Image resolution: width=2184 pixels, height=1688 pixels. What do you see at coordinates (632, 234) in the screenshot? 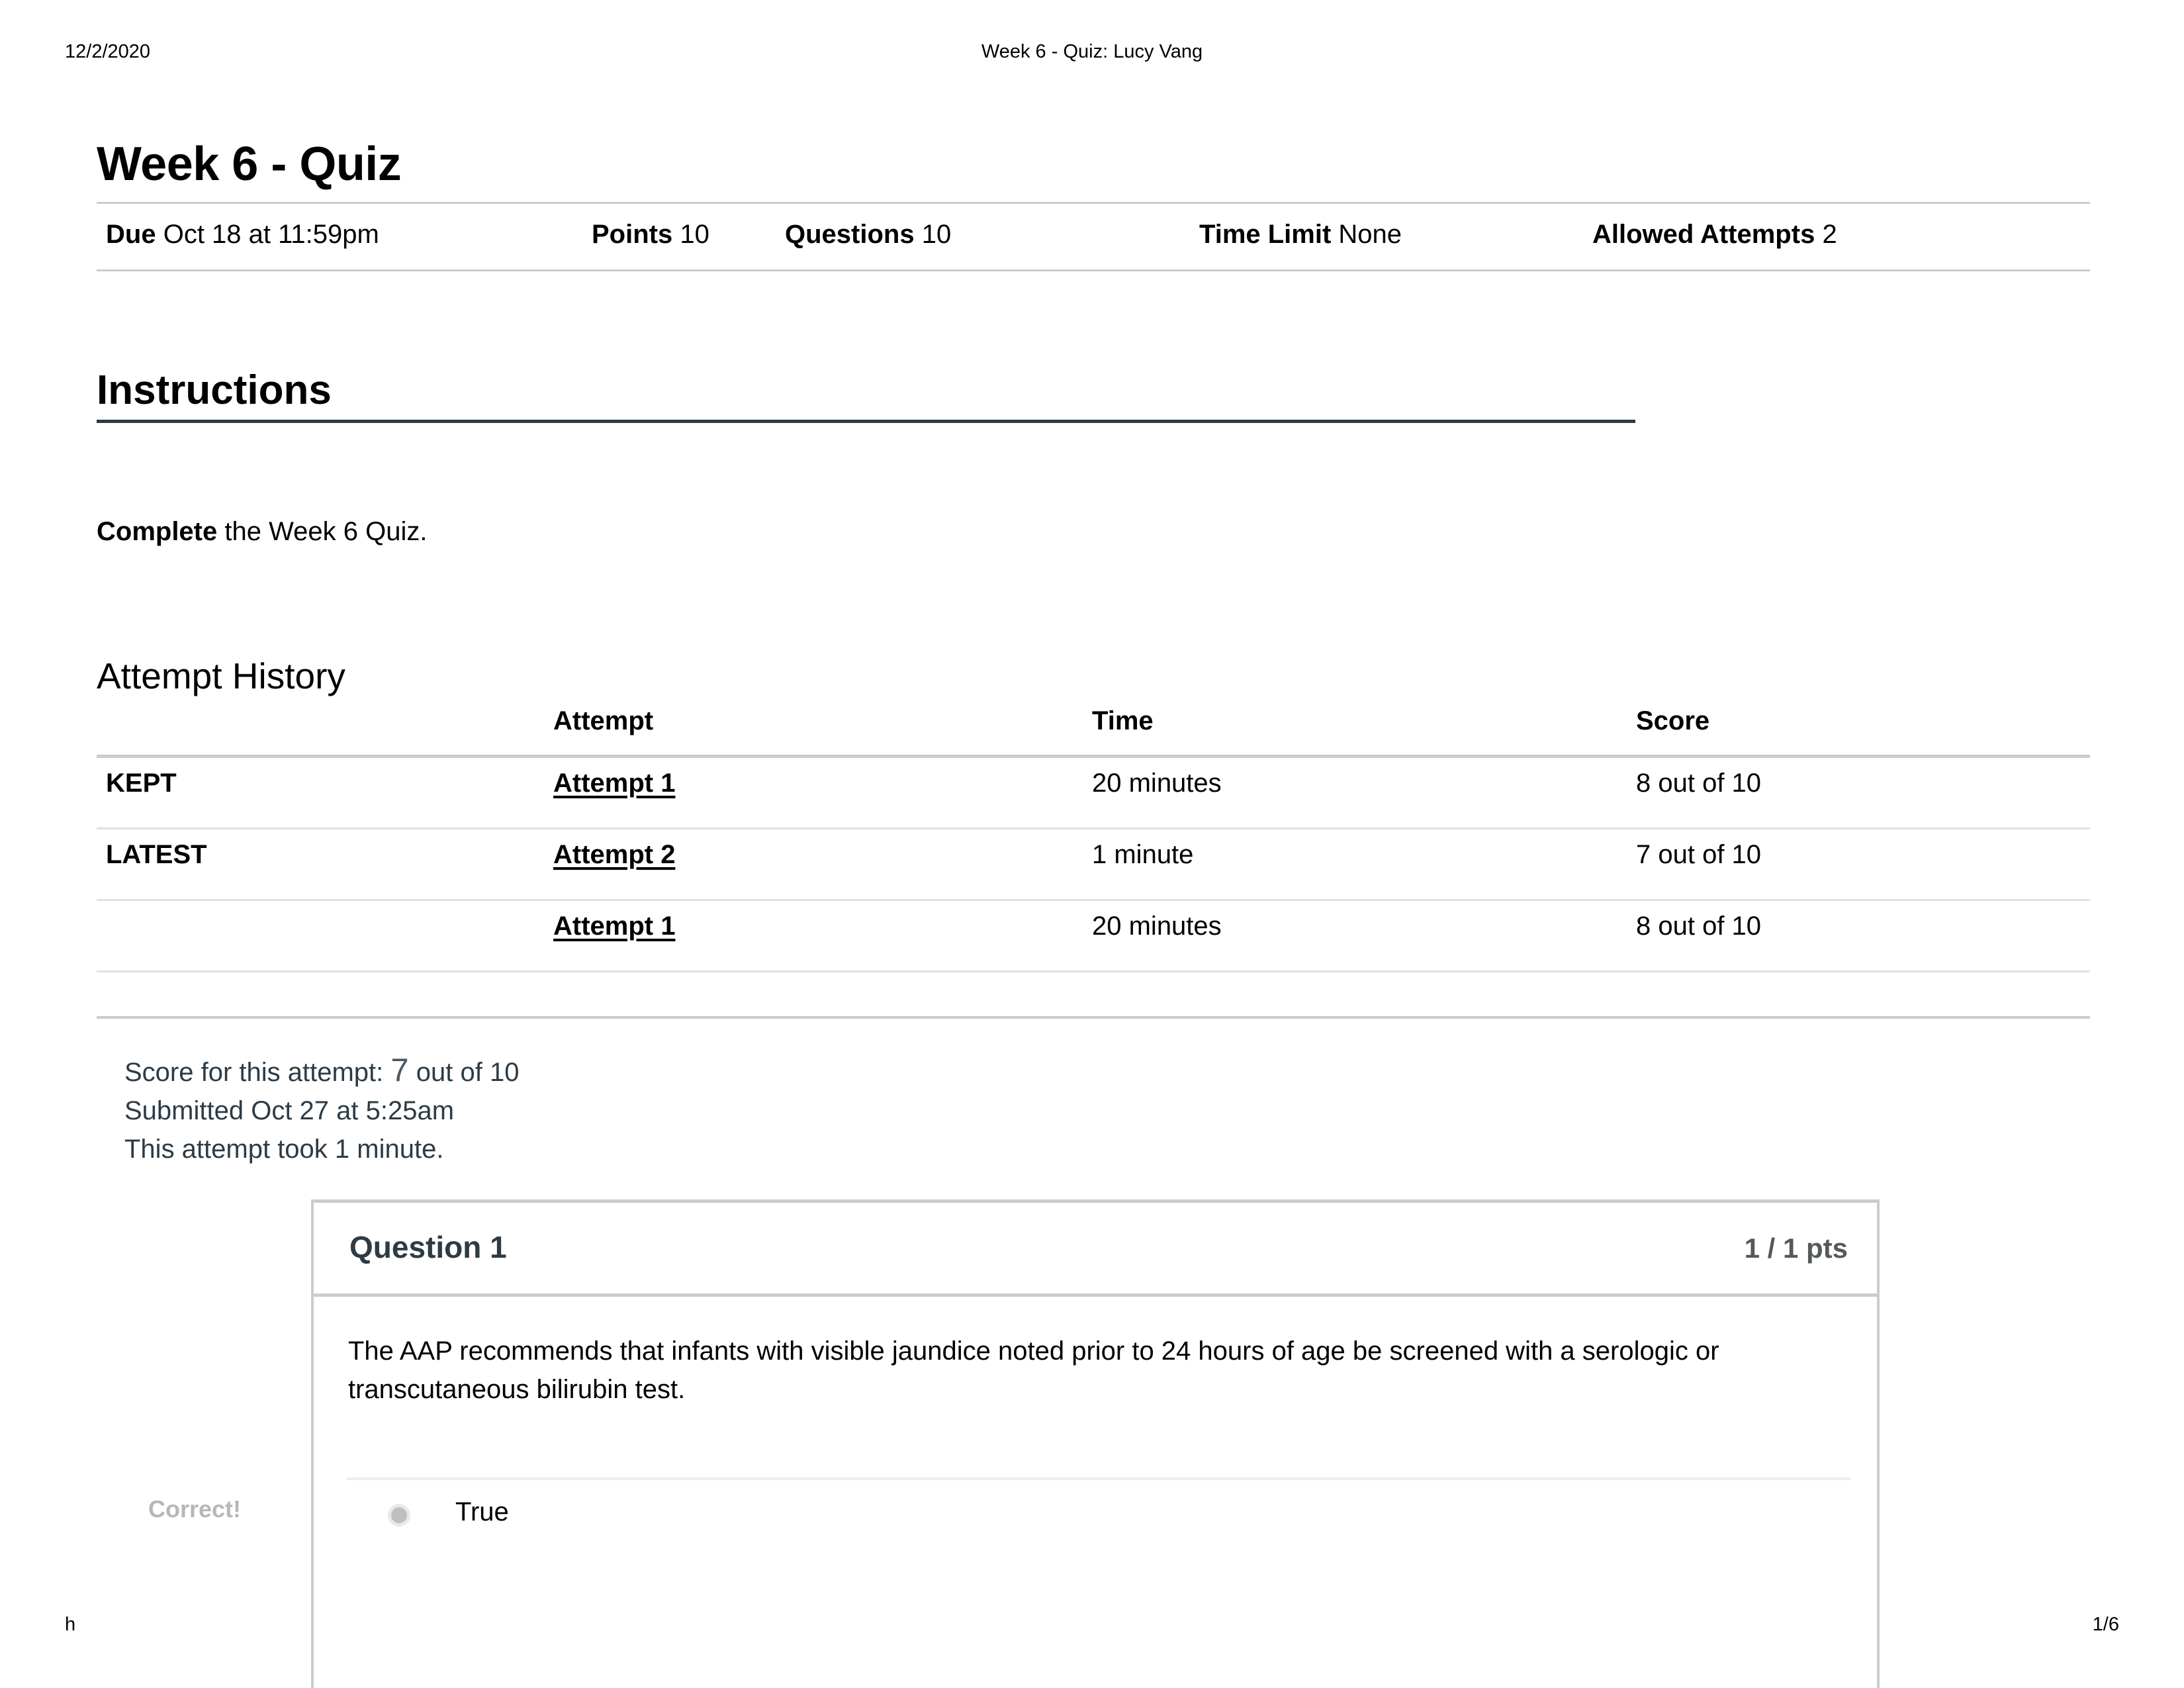
I see `meta-points-label: Points` at bounding box center [632, 234].